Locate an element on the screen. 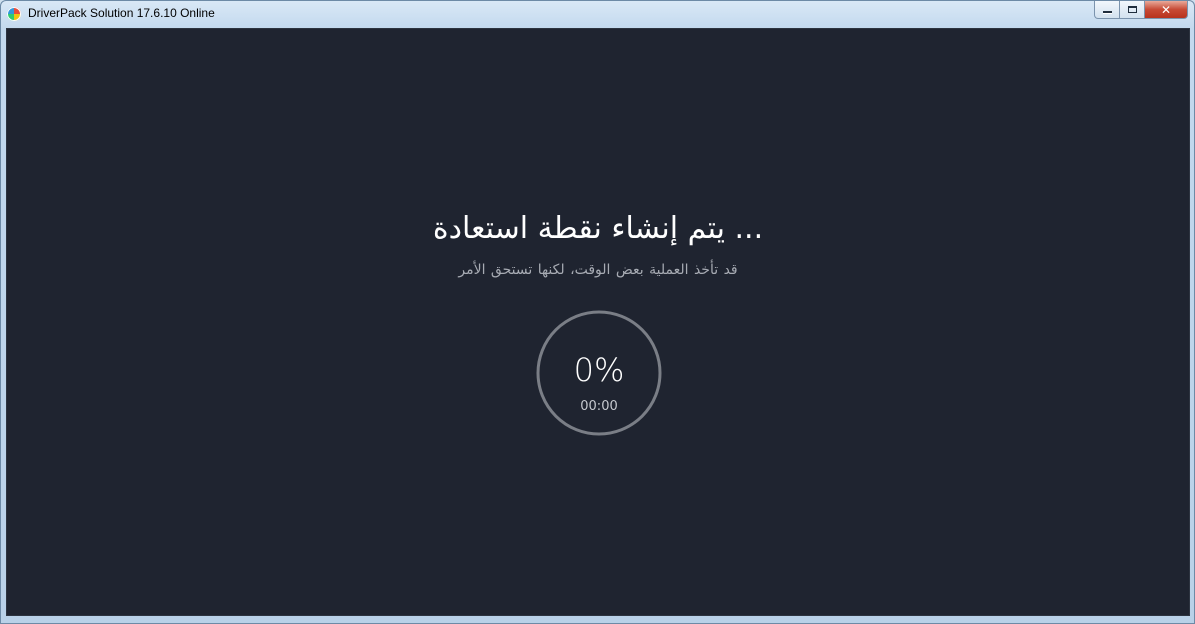  title-bar: DriverPack Solution 17.6.10 Online ✕ is located at coordinates (597, 14).